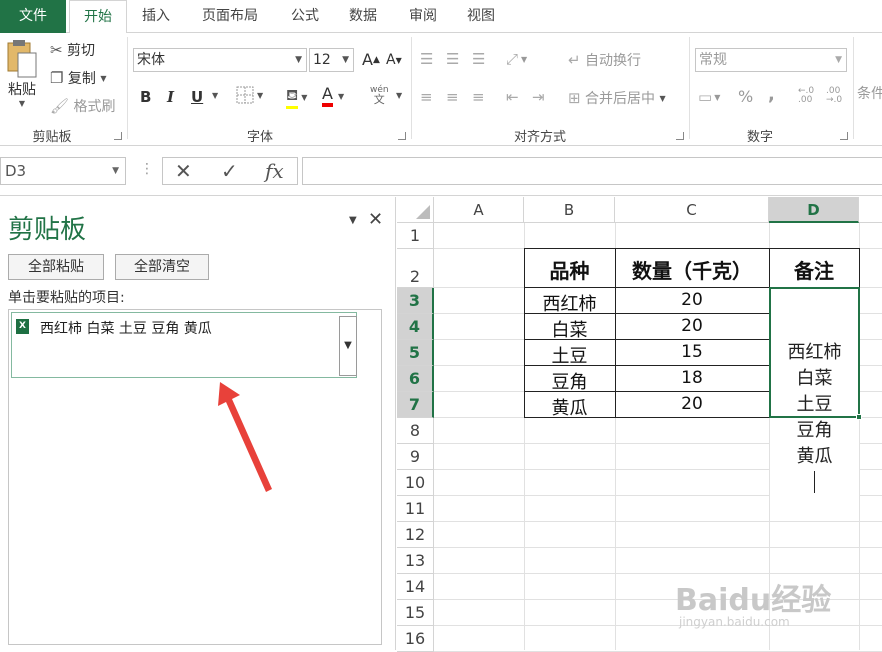  Describe the element at coordinates (415, 613) in the screenshot. I see `row-header-15: 15` at that location.